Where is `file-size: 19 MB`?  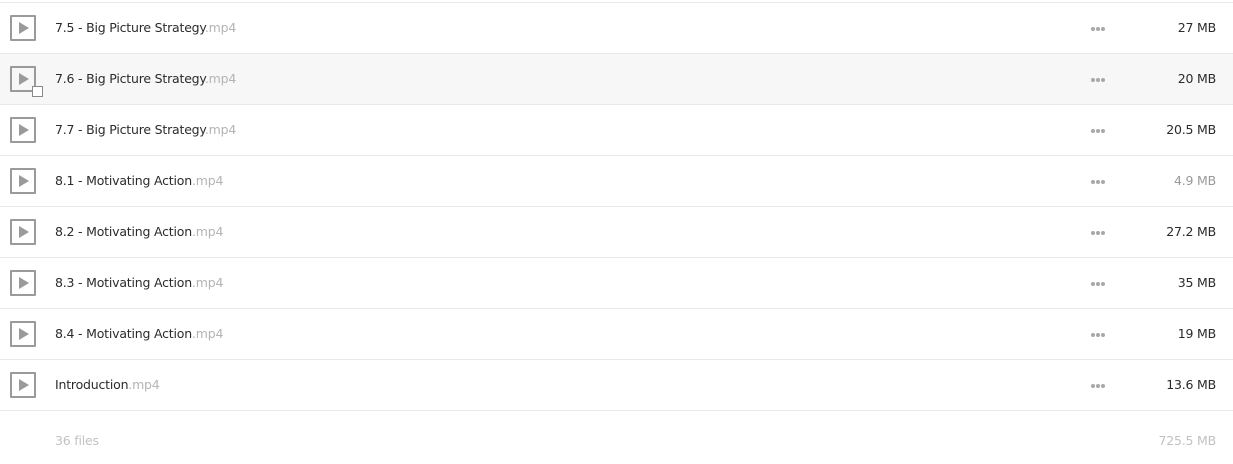 file-size: 19 MB is located at coordinates (1196, 333).